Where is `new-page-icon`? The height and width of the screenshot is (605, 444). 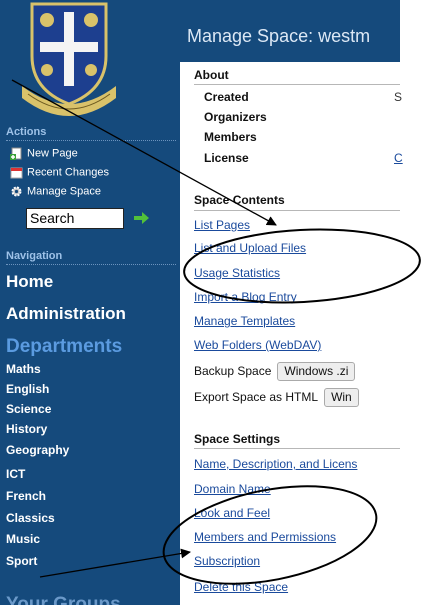
new-page-icon is located at coordinates (16, 153).